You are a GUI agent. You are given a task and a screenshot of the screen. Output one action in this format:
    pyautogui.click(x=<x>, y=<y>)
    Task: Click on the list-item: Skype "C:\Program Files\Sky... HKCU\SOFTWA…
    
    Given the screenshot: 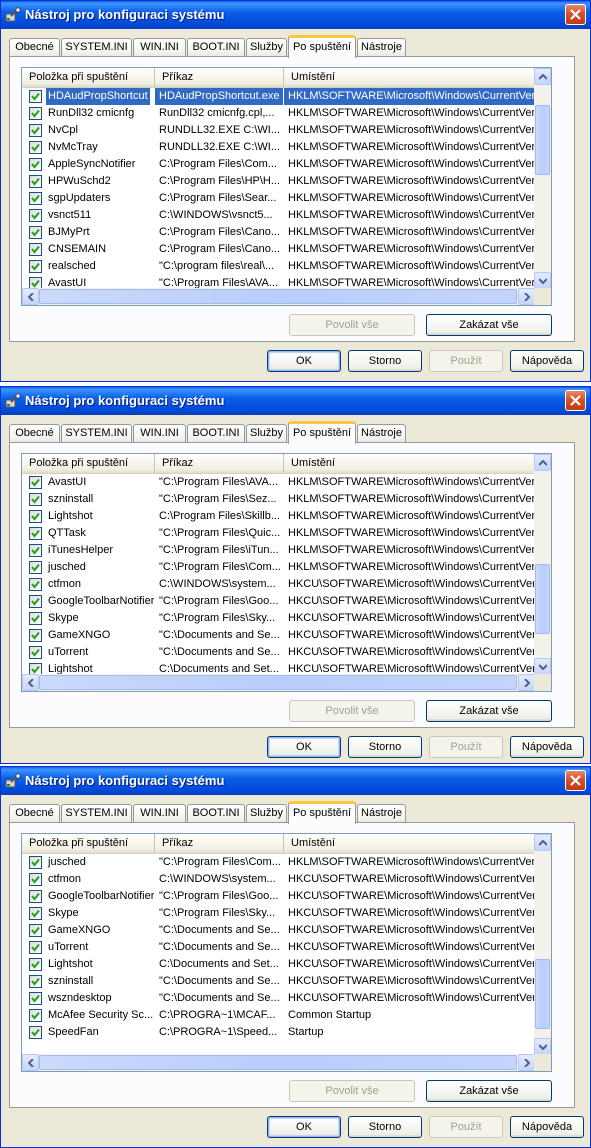 What is the action you would take?
    pyautogui.click(x=278, y=913)
    